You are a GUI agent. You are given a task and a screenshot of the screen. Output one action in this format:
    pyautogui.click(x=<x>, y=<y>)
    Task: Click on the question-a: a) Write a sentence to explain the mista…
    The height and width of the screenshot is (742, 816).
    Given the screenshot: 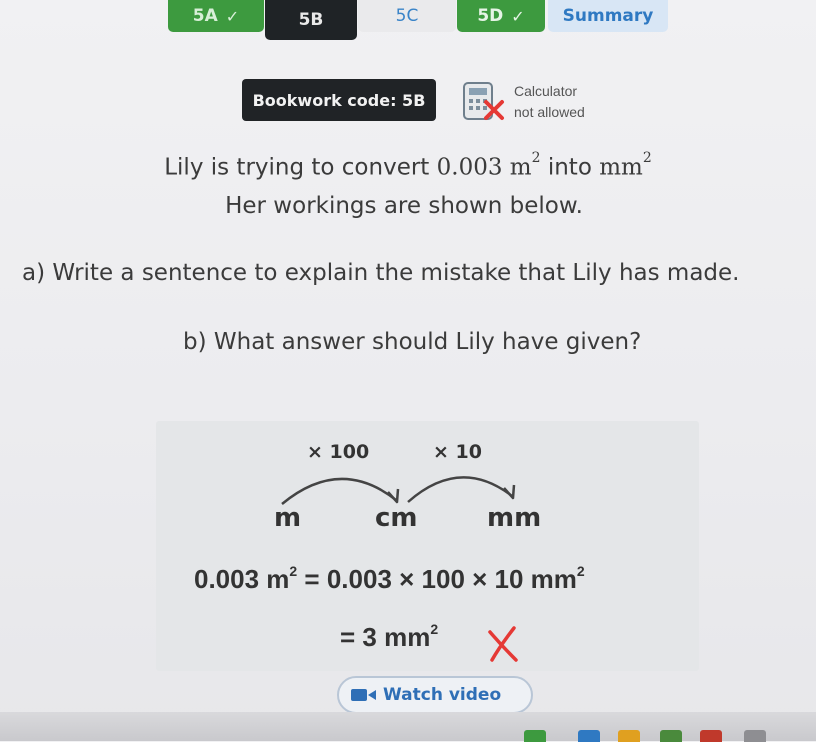 What is the action you would take?
    pyautogui.click(x=381, y=273)
    